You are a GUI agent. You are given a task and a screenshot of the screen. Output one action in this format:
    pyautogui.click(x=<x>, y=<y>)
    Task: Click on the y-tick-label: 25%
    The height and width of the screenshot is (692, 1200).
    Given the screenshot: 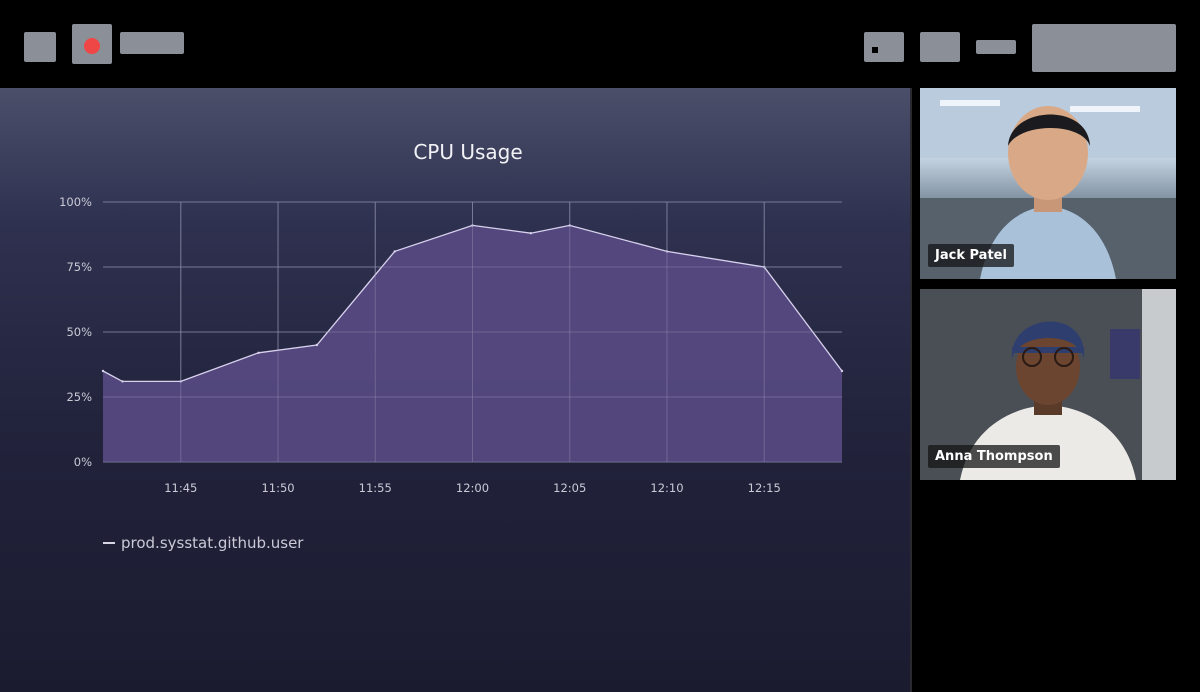 What is the action you would take?
    pyautogui.click(x=79, y=397)
    